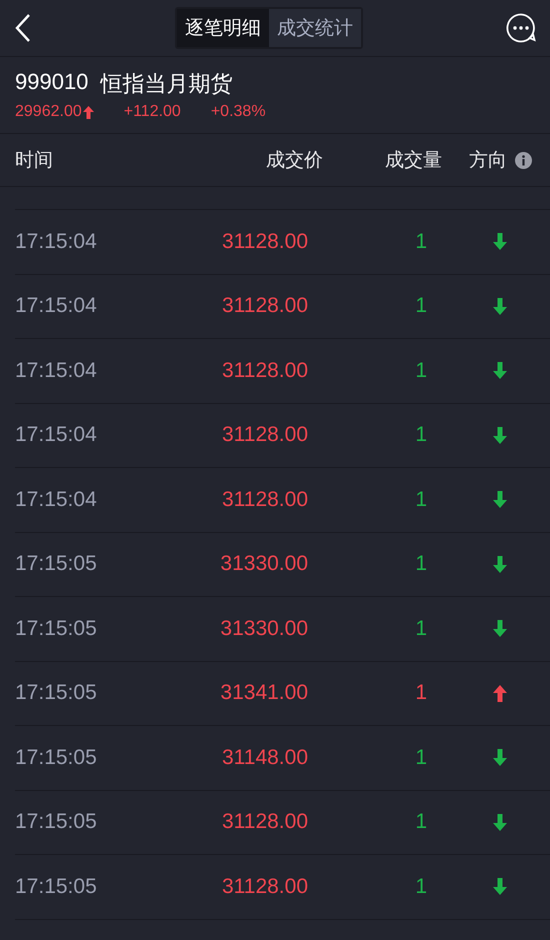 The height and width of the screenshot is (940, 550). Describe the element at coordinates (223, 28) in the screenshot. I see `tab: 逐笔明细` at that location.